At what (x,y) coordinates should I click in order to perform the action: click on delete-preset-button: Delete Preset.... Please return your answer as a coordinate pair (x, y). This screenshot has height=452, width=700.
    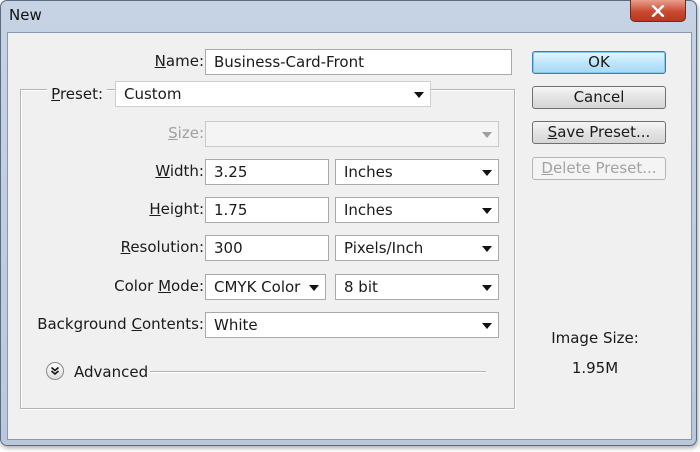
    Looking at the image, I should click on (599, 168).